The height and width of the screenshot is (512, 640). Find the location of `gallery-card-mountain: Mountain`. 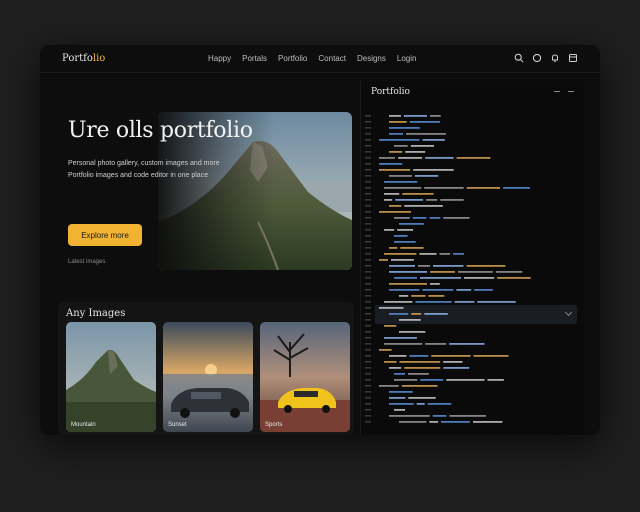

gallery-card-mountain: Mountain is located at coordinates (111, 377).